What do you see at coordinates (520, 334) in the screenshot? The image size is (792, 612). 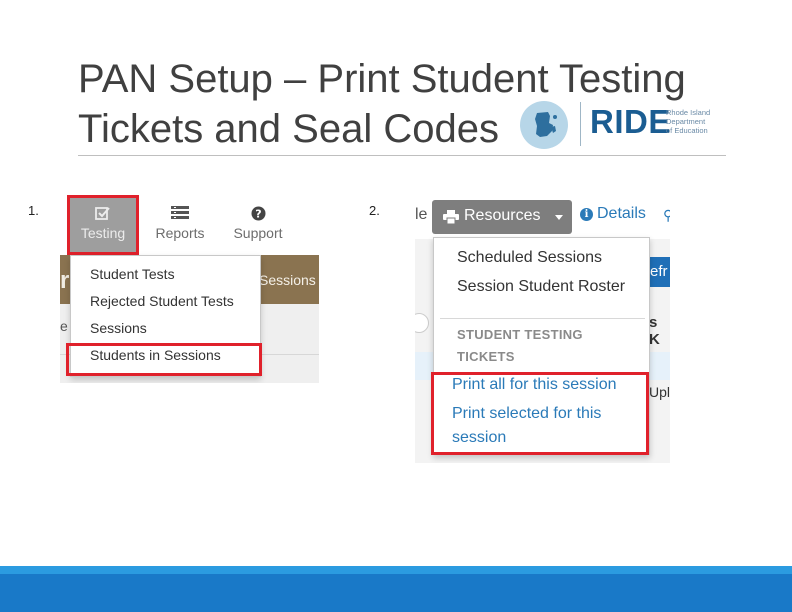 I see `menu-section-header: STUDENT TESTING` at bounding box center [520, 334].